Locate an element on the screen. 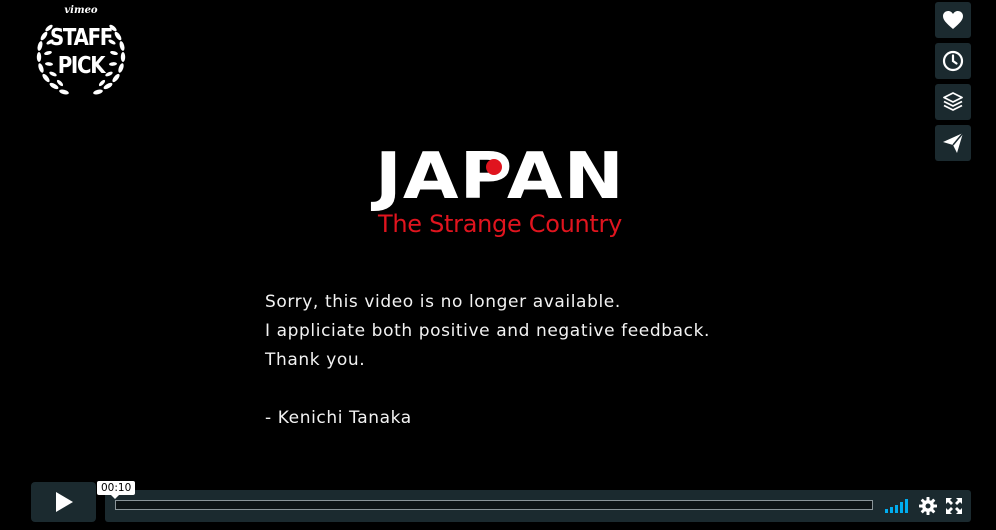 Image resolution: width=996 pixels, height=530 pixels. staff-pick-badge: vimeo STAFF PICK is located at coordinates (81, 52).